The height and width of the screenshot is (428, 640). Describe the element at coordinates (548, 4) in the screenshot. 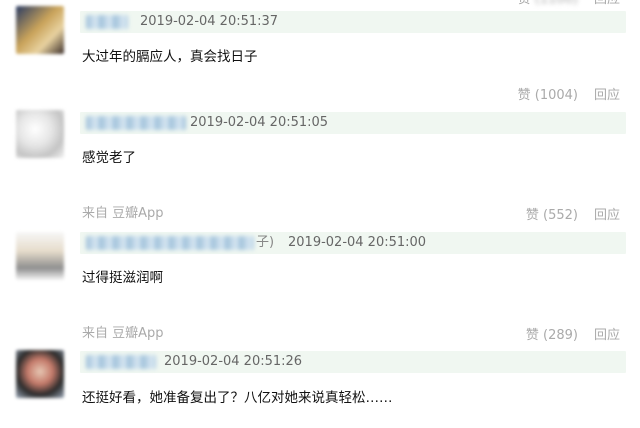

I see `like-button: 赞 (1100)` at that location.